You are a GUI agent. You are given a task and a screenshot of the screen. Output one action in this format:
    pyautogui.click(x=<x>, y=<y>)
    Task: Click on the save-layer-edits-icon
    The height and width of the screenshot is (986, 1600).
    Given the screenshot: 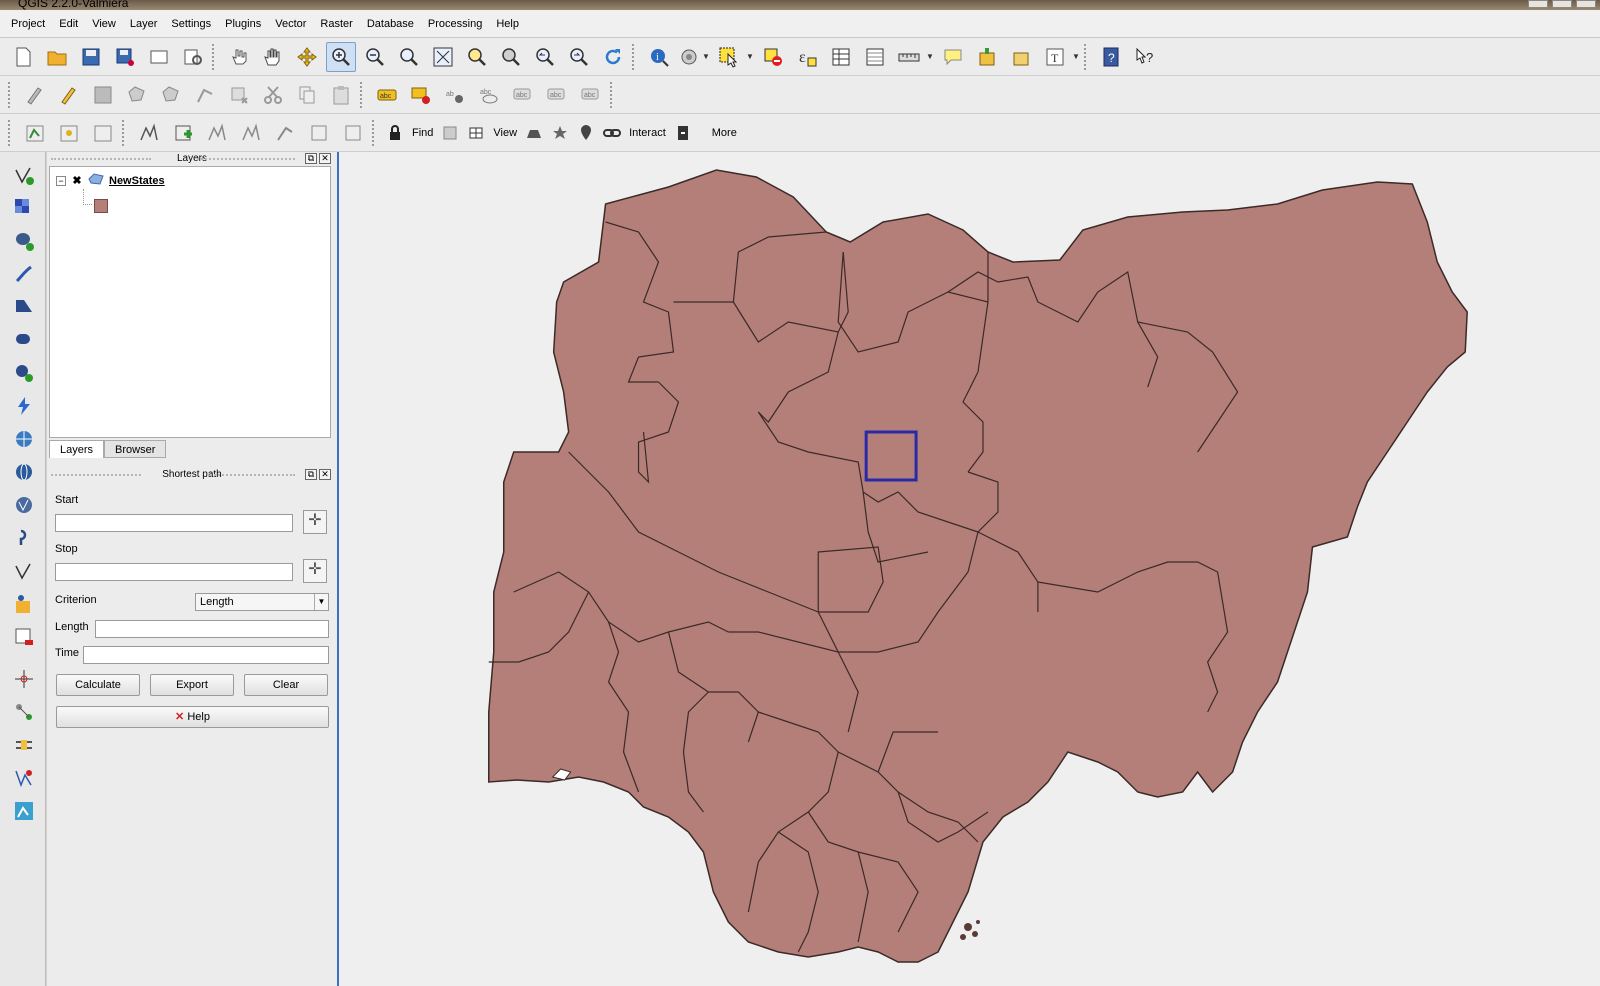 What is the action you would take?
    pyautogui.click(x=103, y=95)
    